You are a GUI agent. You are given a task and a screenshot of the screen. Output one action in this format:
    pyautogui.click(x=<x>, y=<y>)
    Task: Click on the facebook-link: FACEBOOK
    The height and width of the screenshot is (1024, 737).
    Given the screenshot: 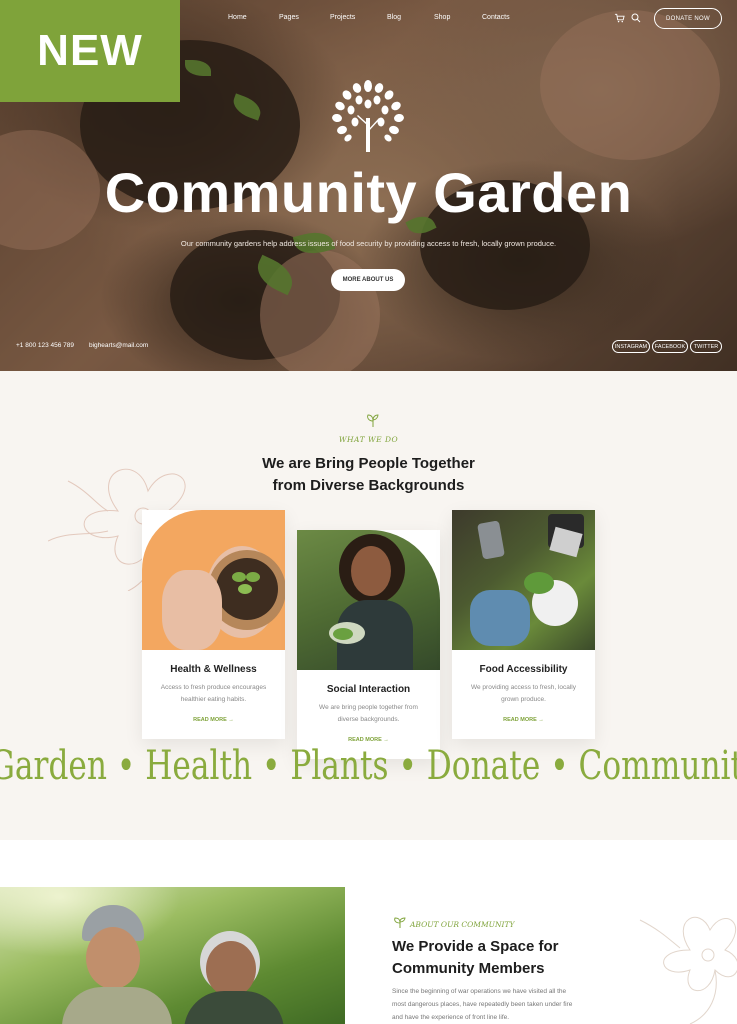 What is the action you would take?
    pyautogui.click(x=670, y=346)
    